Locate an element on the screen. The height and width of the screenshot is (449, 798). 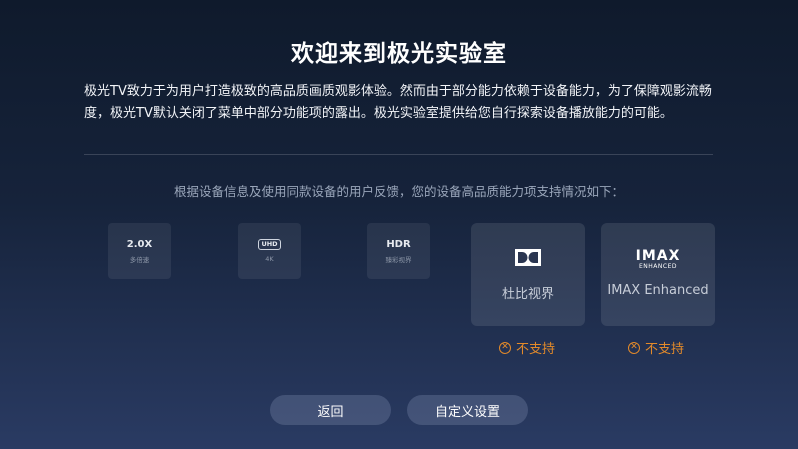
imax-status: ✕ 不支持 is located at coordinates (656, 347).